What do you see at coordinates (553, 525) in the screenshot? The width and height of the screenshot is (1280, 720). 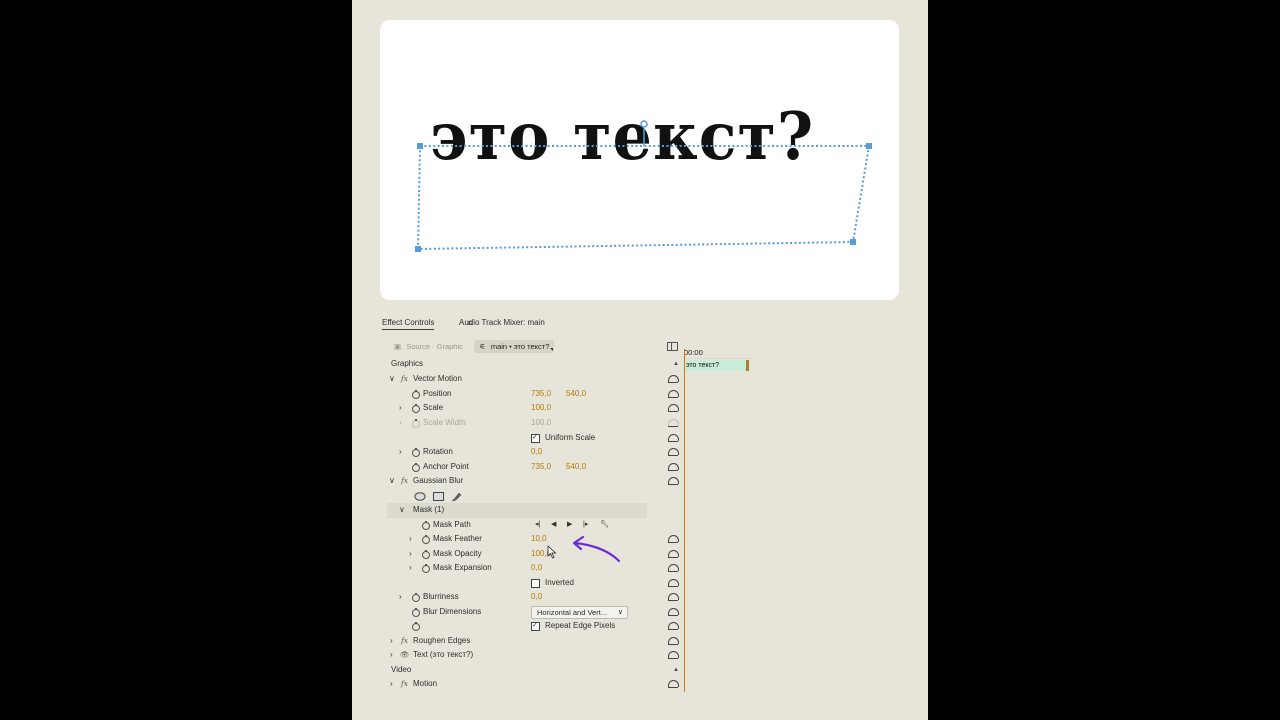 I see `track-backward-icon: ◀` at bounding box center [553, 525].